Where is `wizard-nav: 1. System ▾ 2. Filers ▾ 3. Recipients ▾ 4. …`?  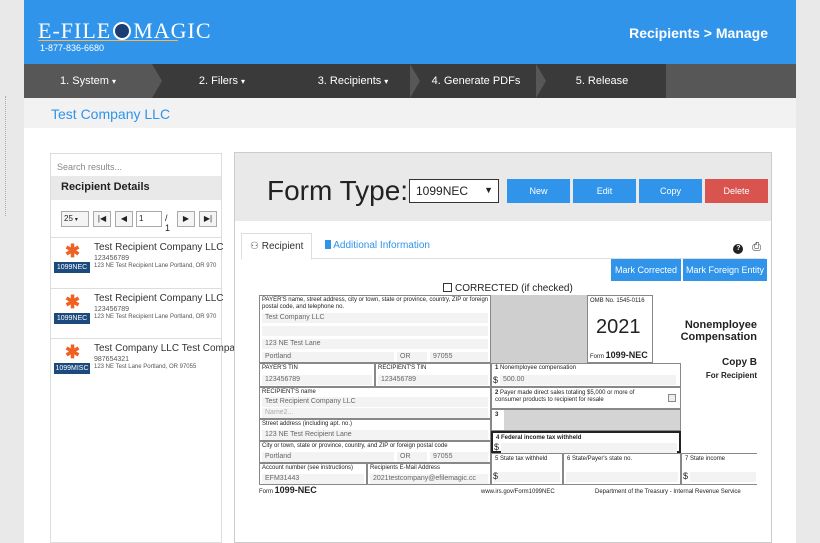
wizard-nav: 1. System ▾ 2. Filers ▾ 3. Recipients ▾ 4. … is located at coordinates (410, 81).